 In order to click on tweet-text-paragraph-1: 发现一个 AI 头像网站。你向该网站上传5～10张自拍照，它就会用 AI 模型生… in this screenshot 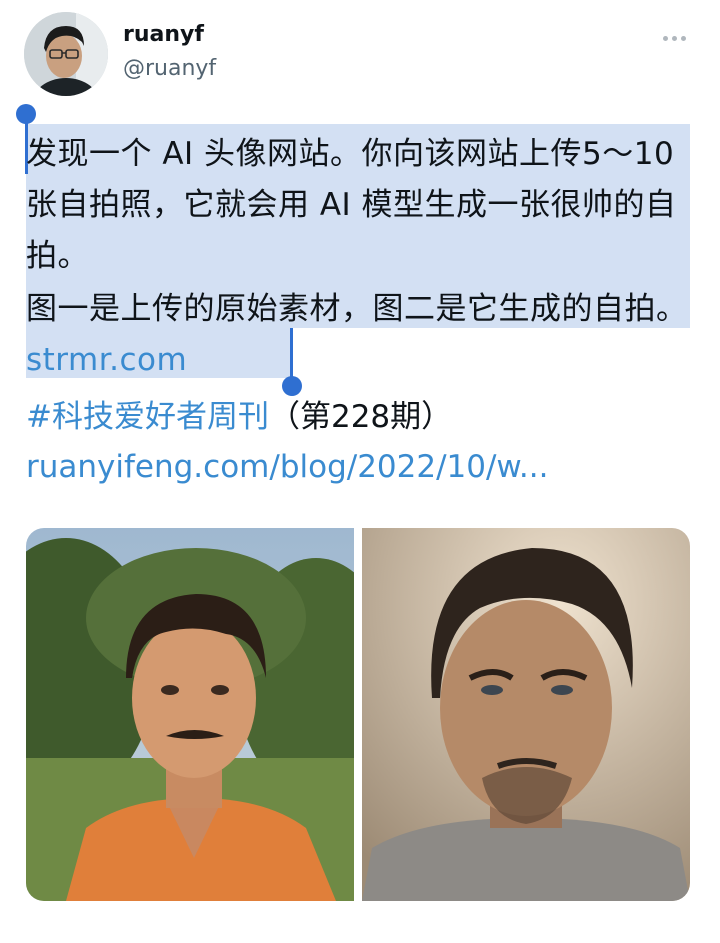, I will do `click(351, 205)`.